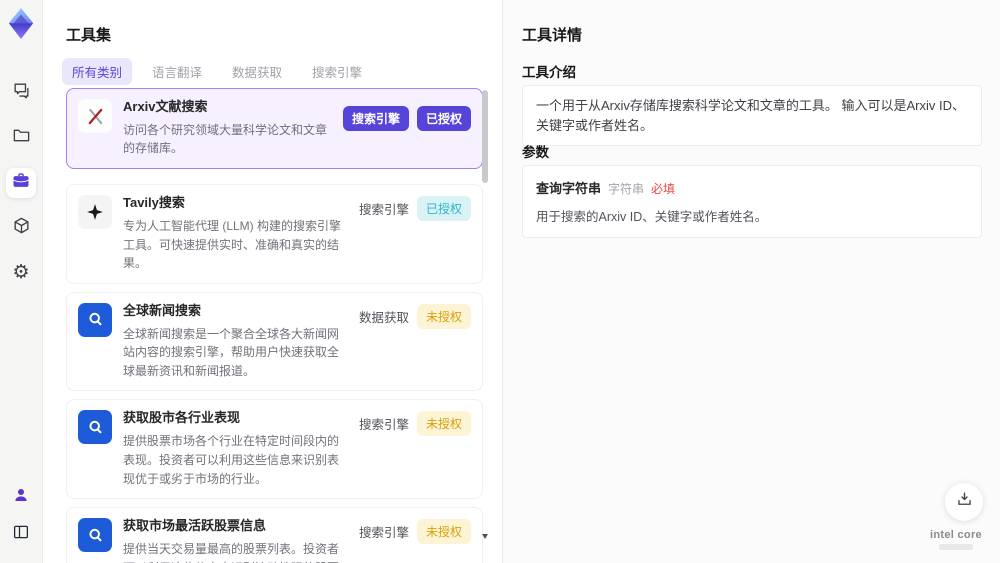 This screenshot has height=563, width=1000. I want to click on rail-item-settings: ⚙, so click(21, 273).